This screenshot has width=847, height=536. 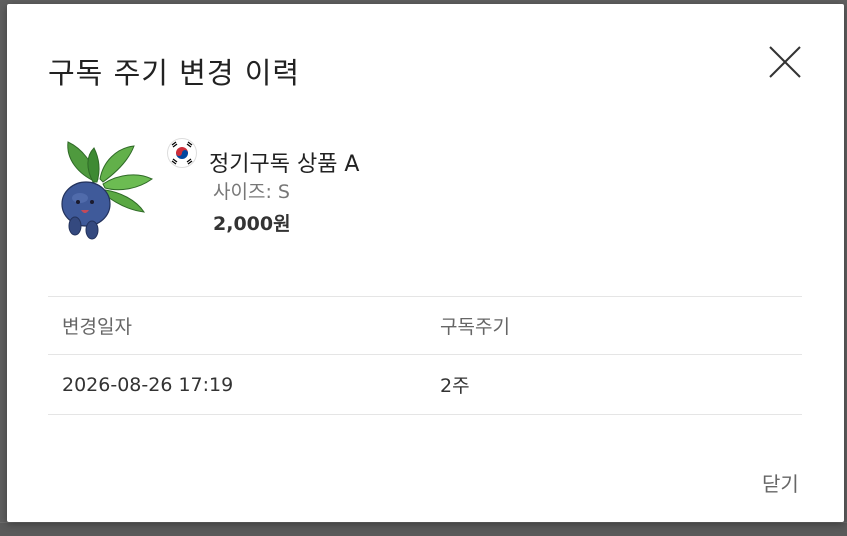 What do you see at coordinates (423, 529) in the screenshot?
I see `background-page-edge` at bounding box center [423, 529].